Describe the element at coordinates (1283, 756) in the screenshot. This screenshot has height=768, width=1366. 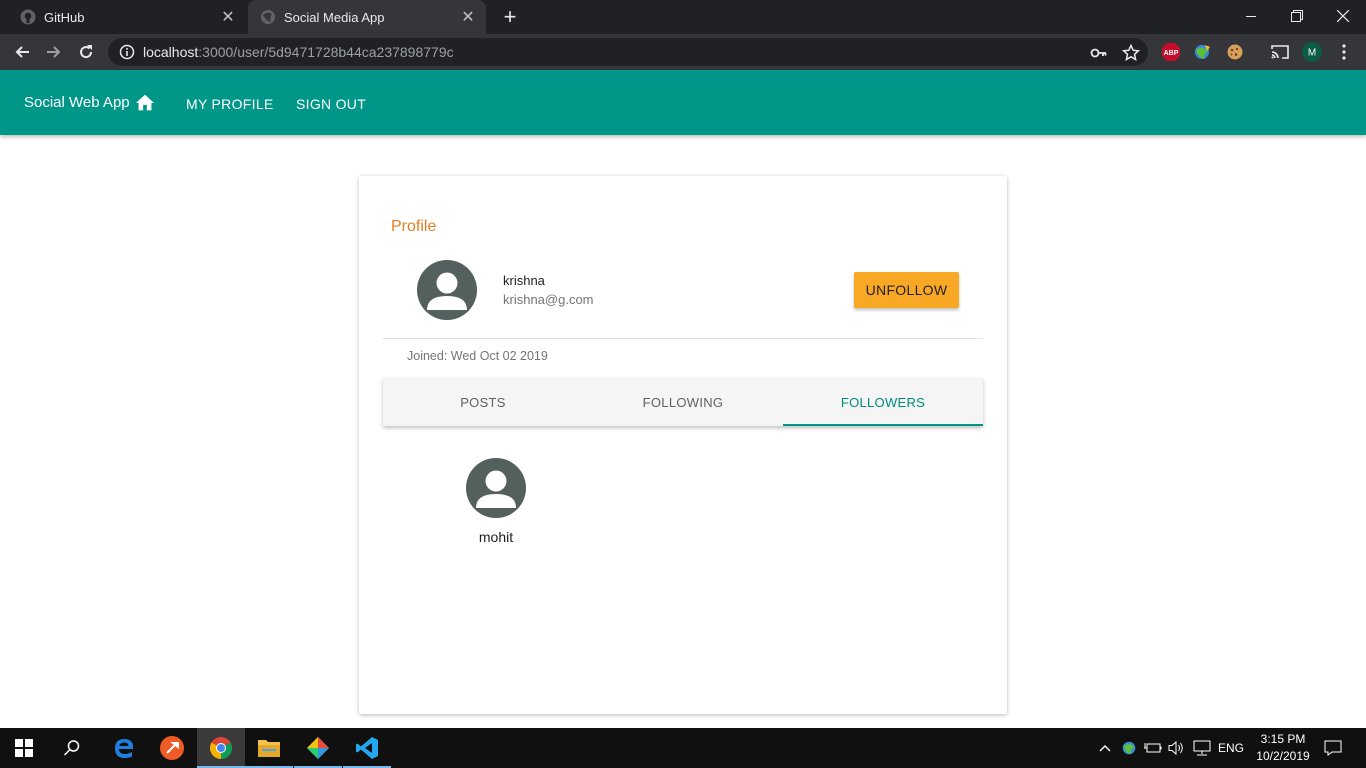
I see `clock-date: 10/2/2019` at that location.